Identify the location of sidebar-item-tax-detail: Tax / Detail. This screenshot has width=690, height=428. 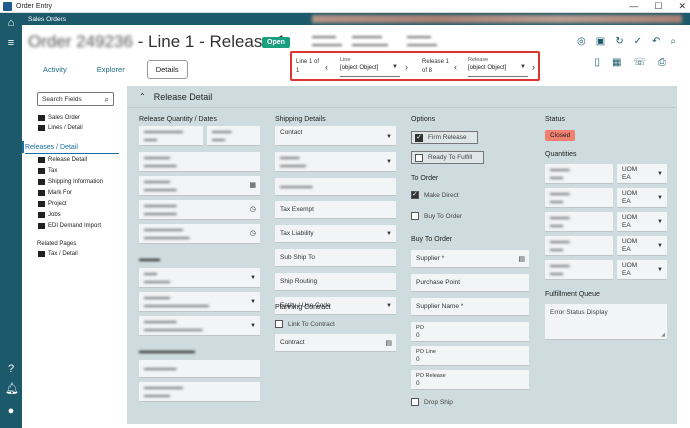
(58, 254).